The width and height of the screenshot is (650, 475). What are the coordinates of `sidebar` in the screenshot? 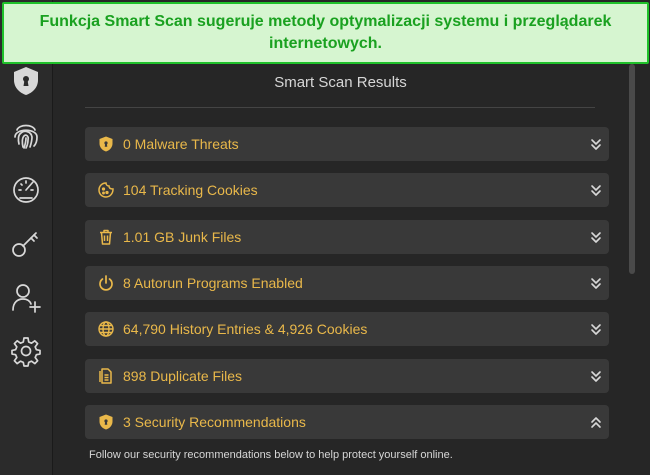 It's located at (26, 237).